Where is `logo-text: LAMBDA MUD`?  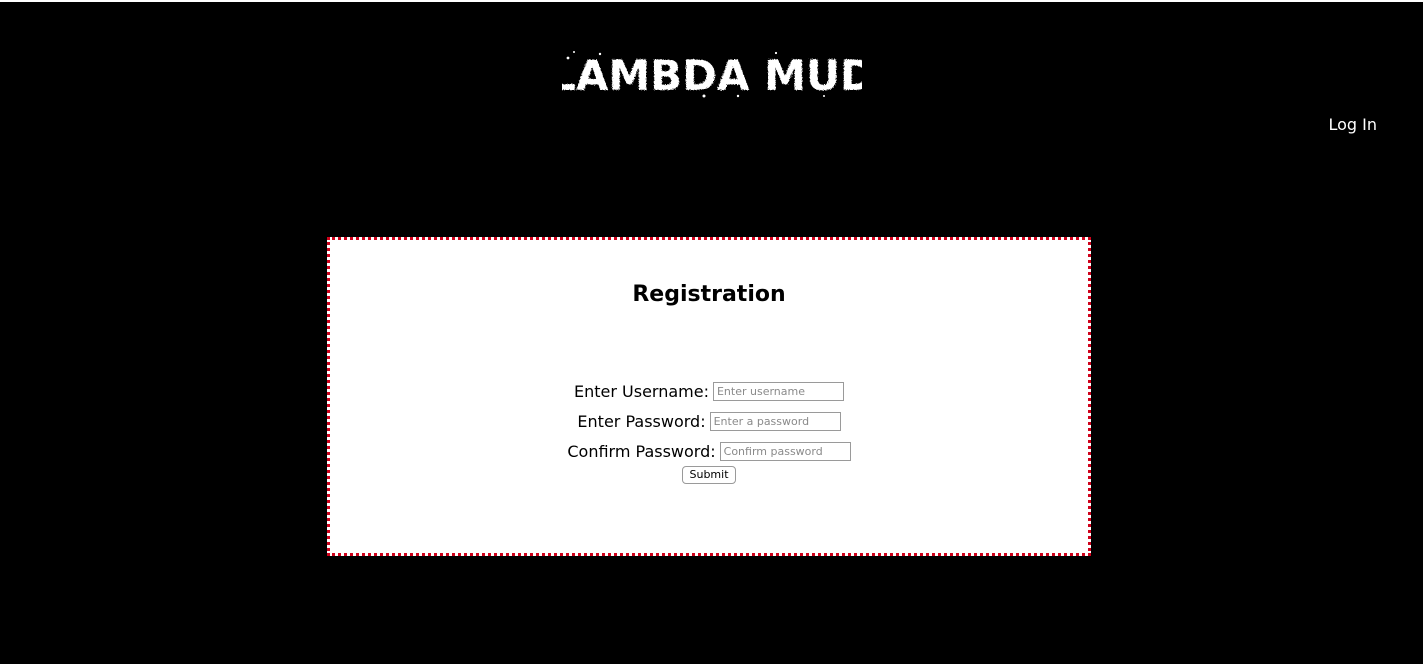
logo-text: LAMBDA MUD is located at coordinates (712, 75).